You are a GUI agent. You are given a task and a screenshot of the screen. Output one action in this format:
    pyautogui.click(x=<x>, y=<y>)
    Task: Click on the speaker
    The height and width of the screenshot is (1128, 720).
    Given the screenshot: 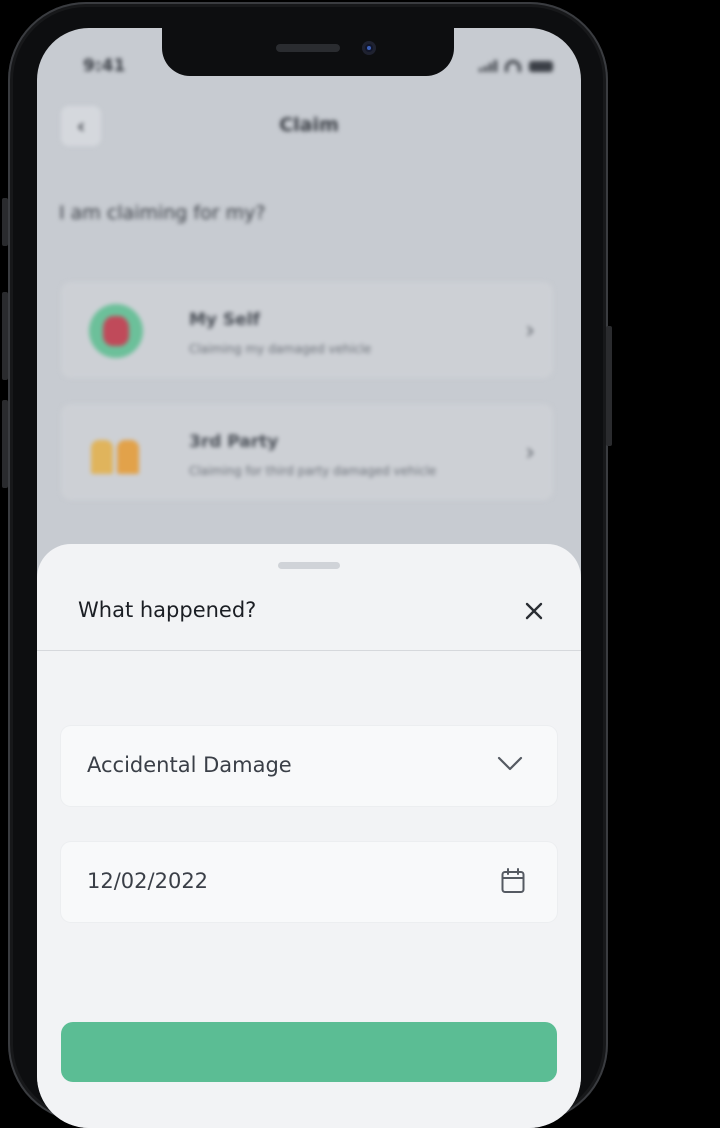 What is the action you would take?
    pyautogui.click(x=308, y=48)
    